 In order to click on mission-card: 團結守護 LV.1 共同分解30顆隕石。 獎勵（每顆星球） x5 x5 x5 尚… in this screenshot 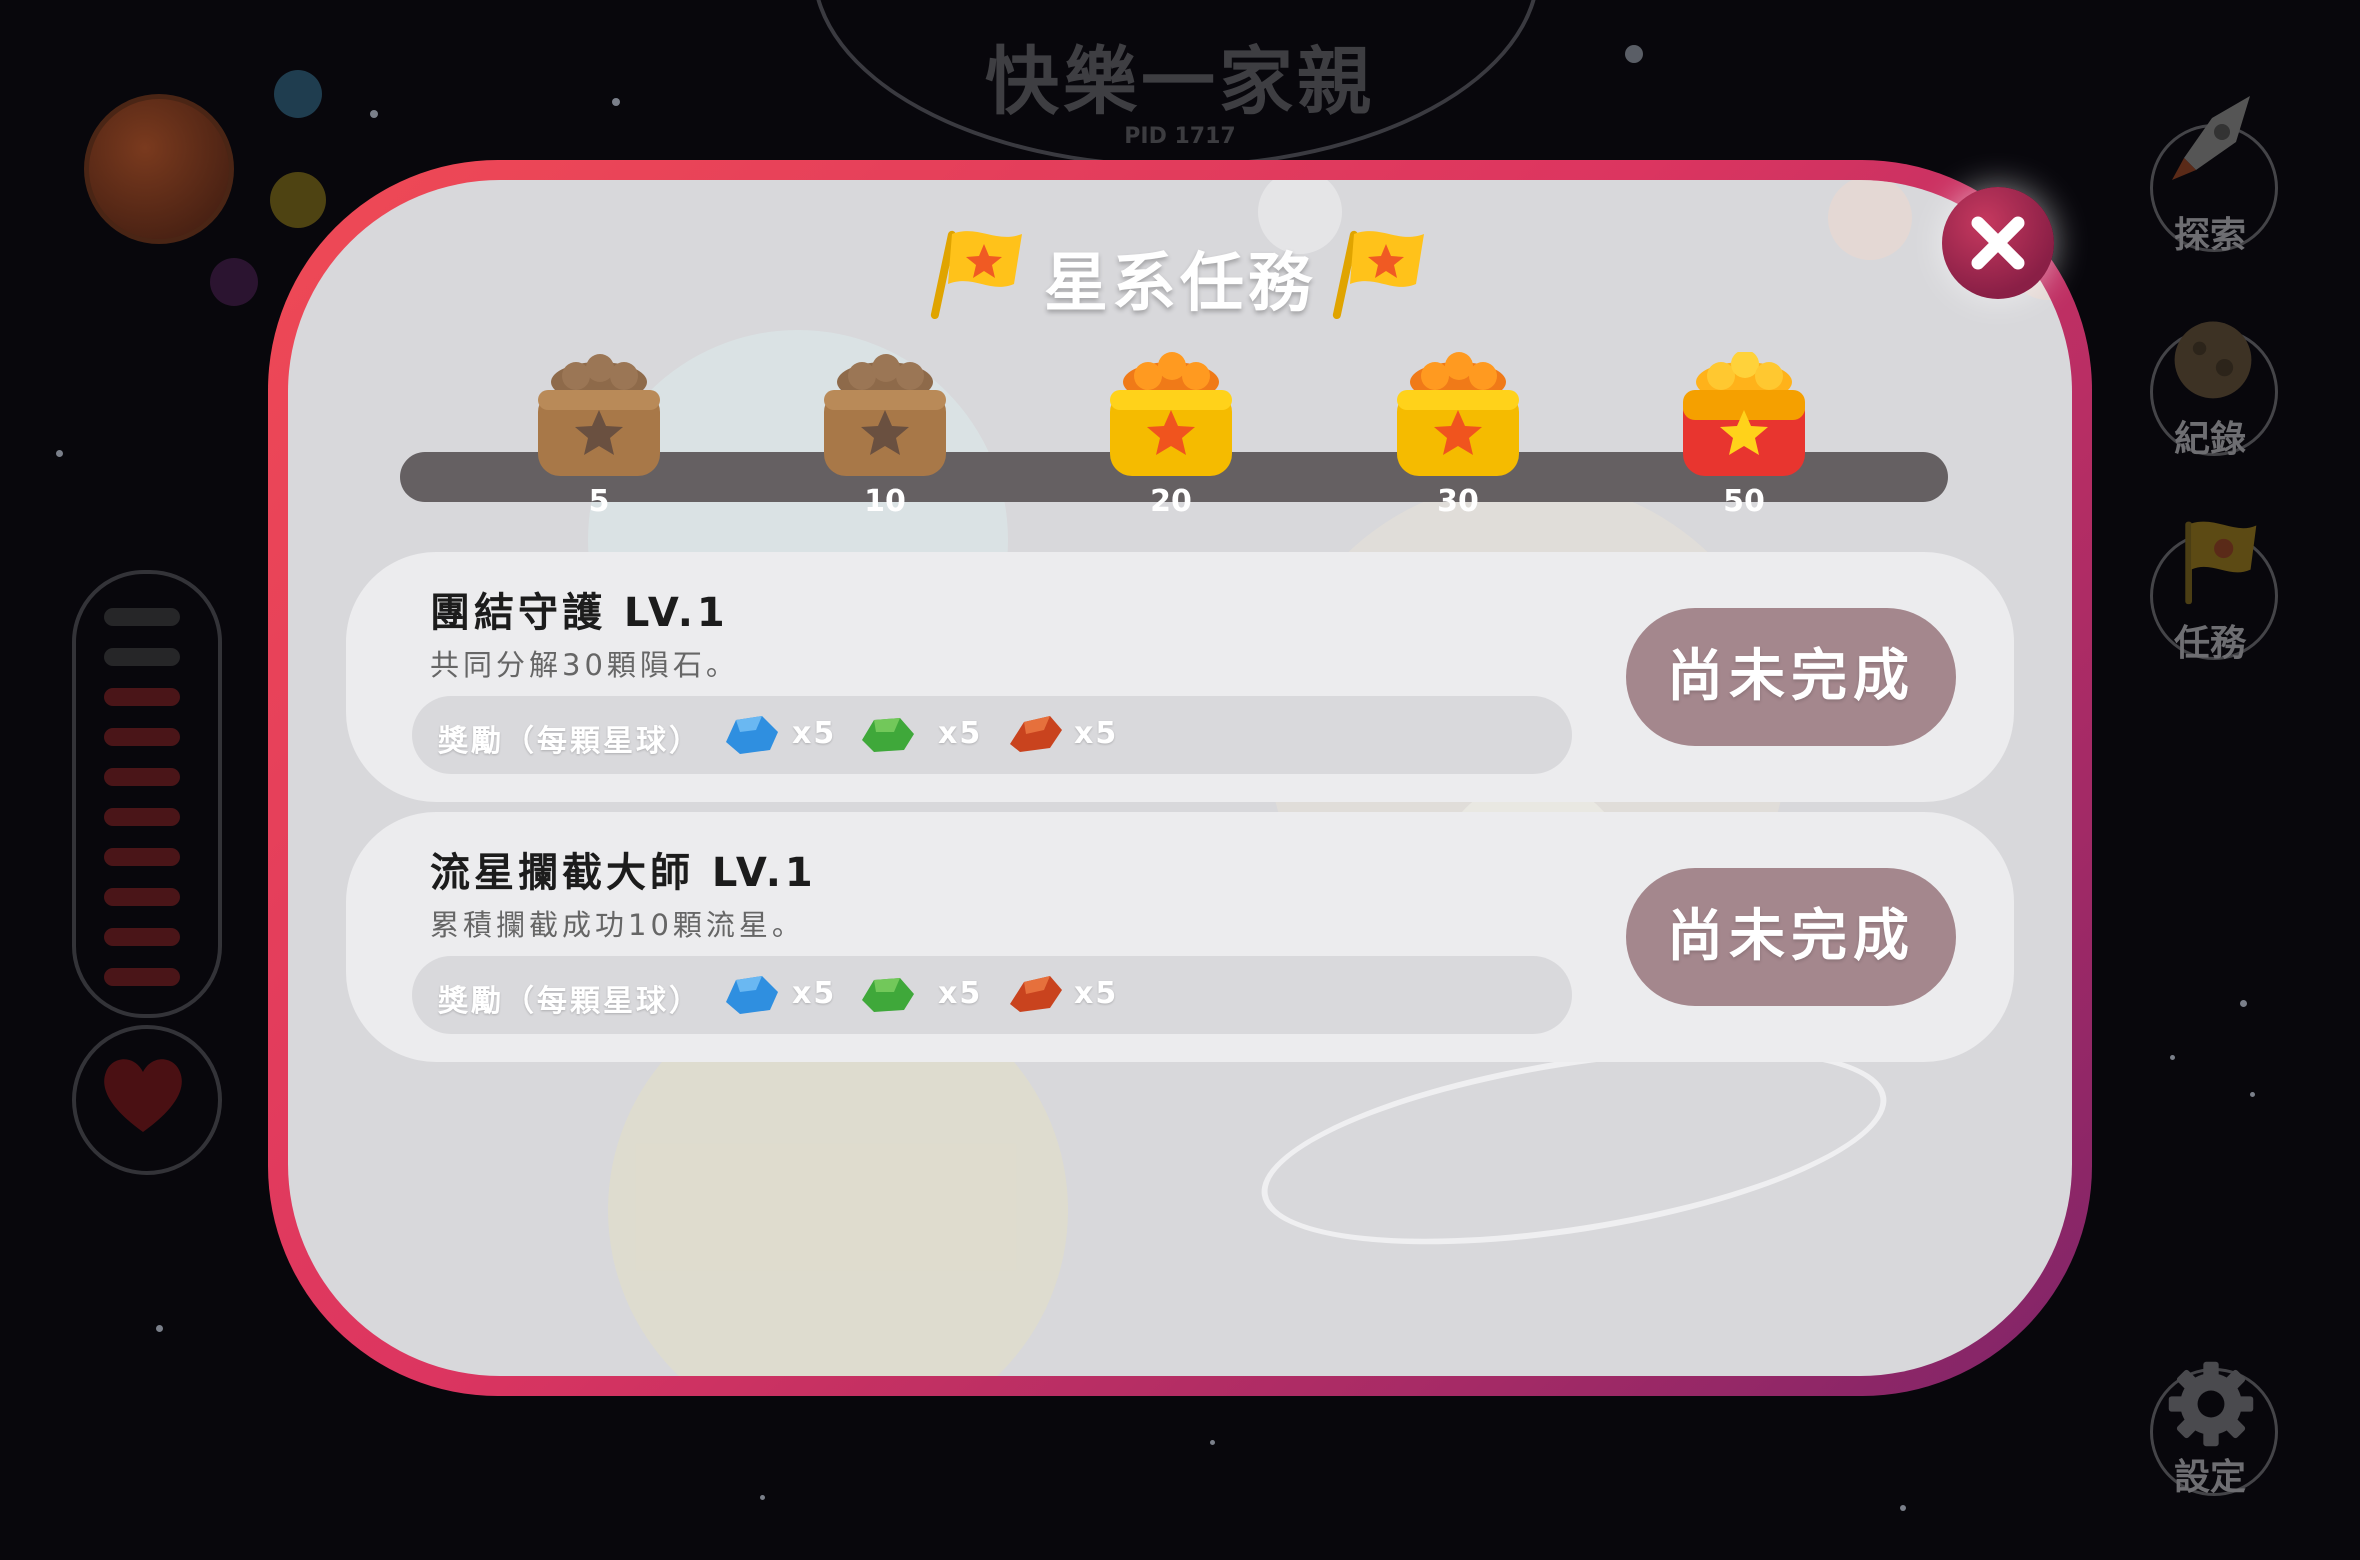, I will do `click(1180, 677)`.